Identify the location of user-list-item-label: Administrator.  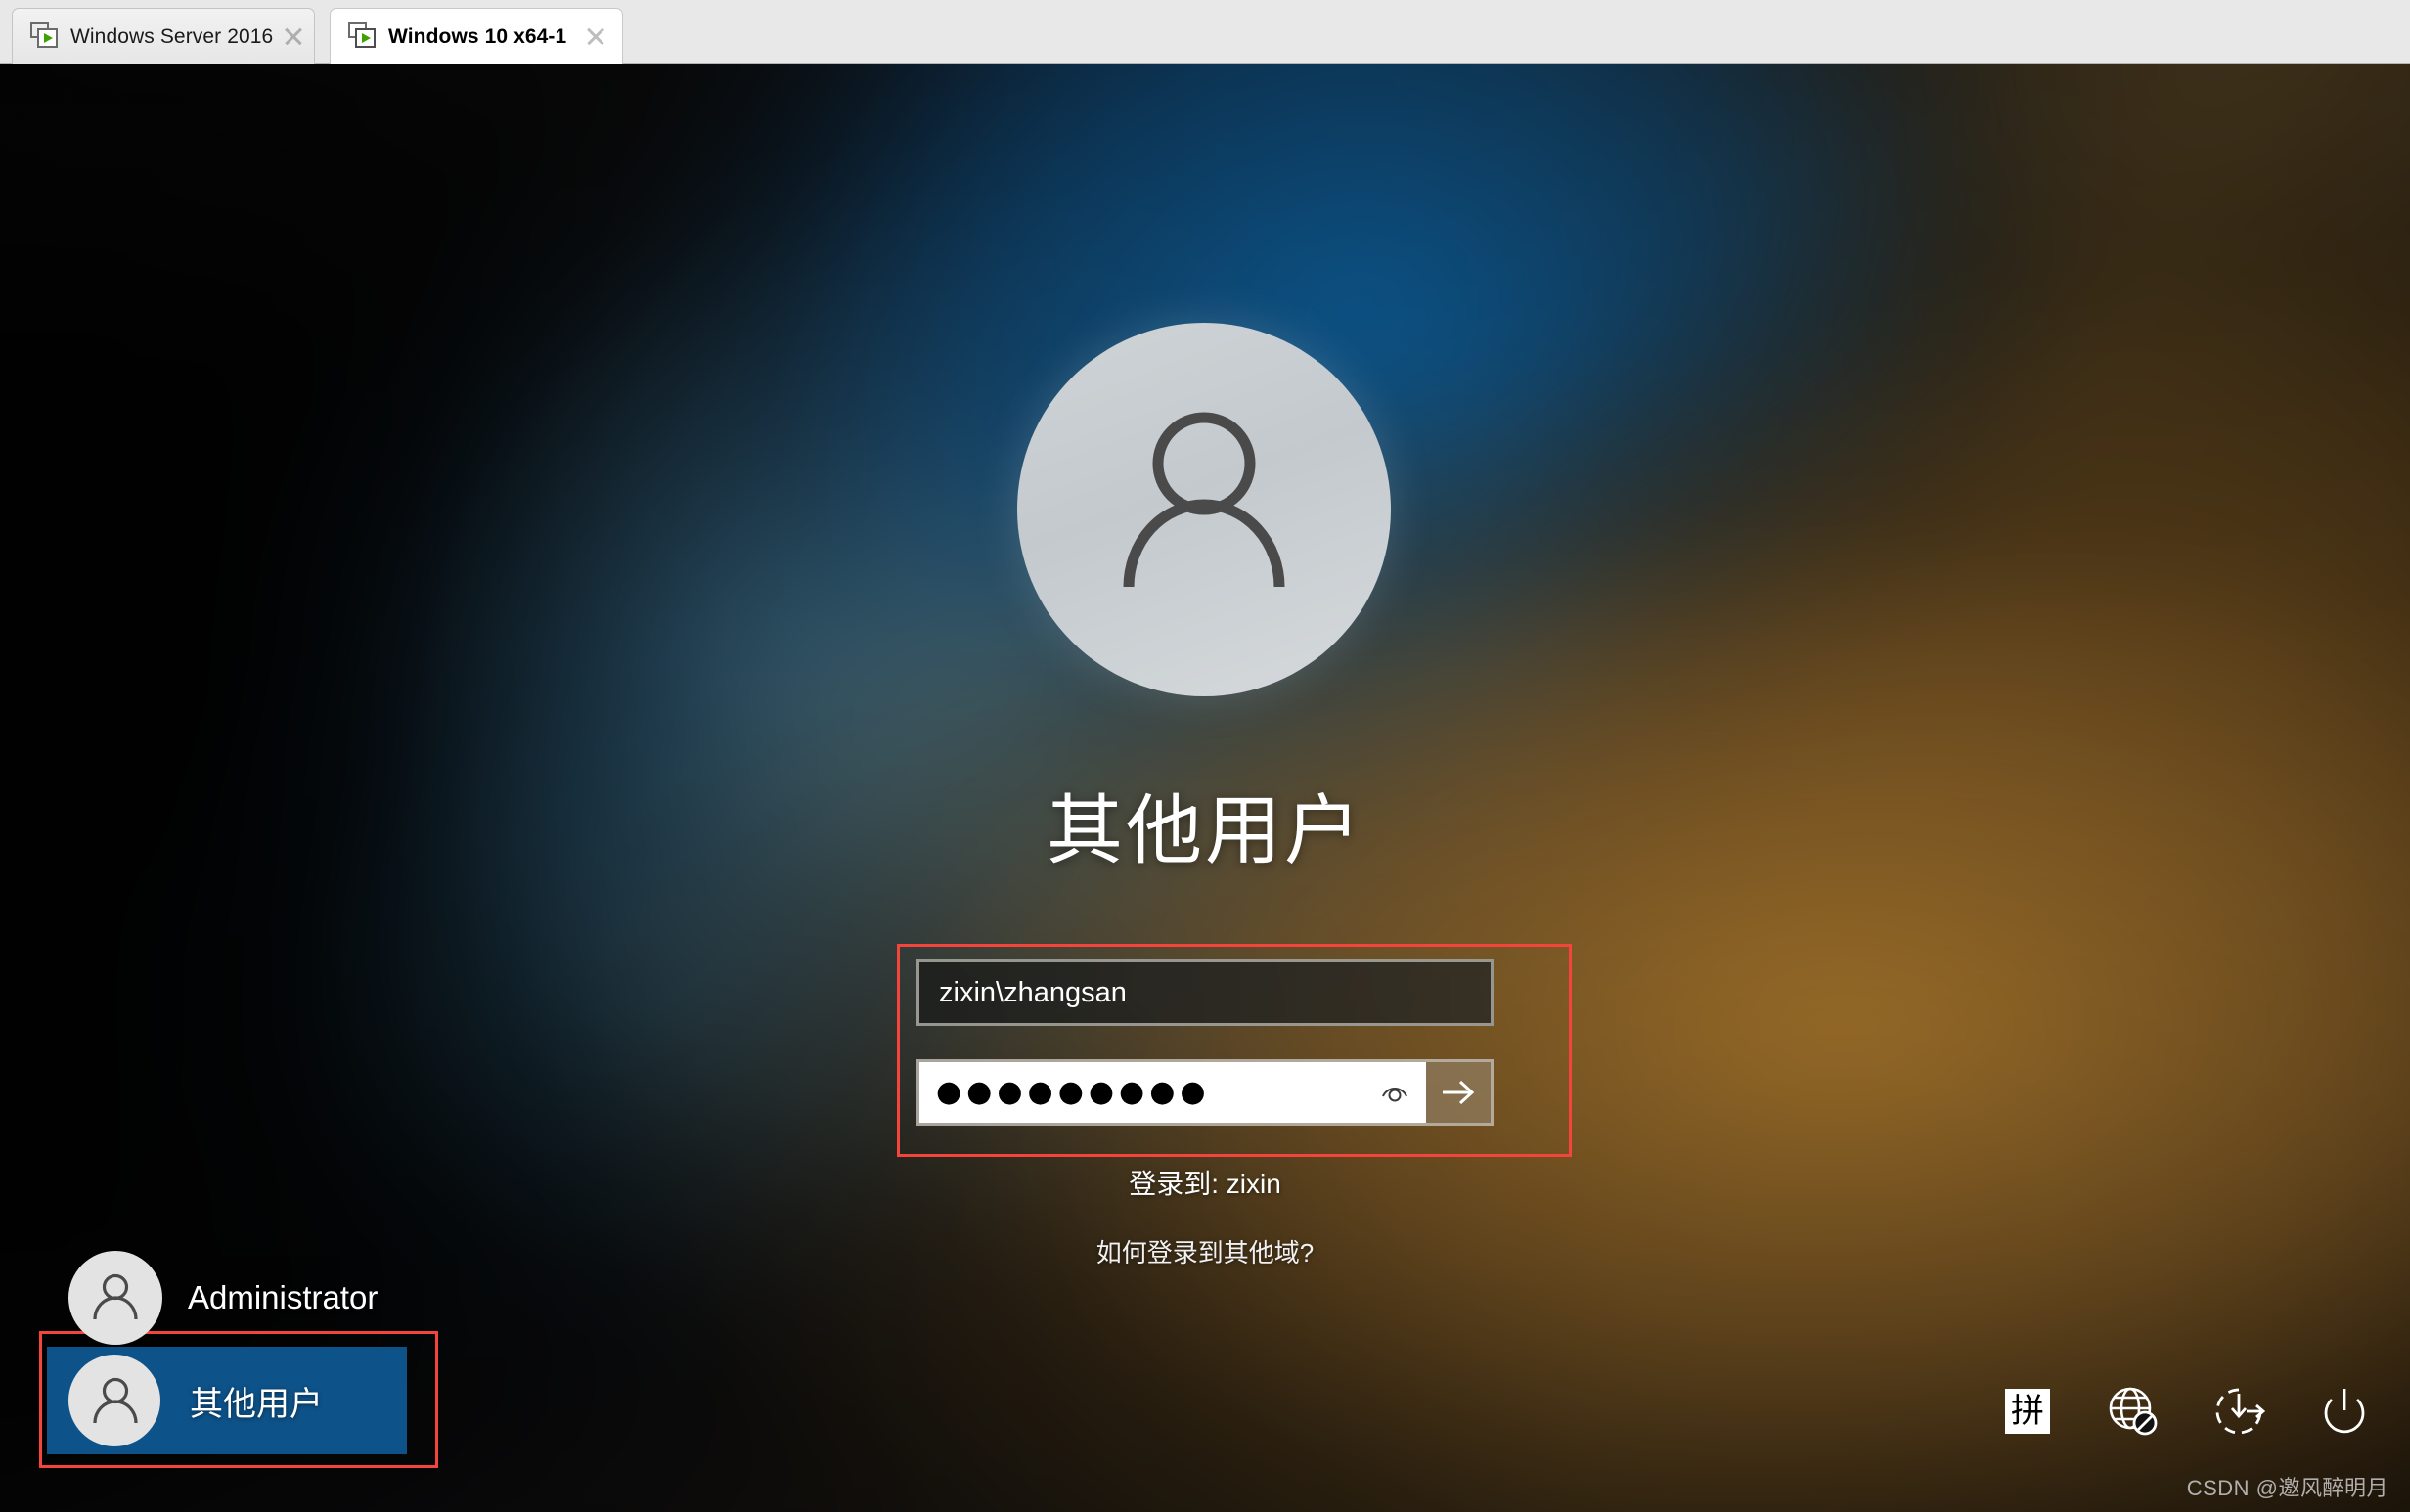
(283, 1297).